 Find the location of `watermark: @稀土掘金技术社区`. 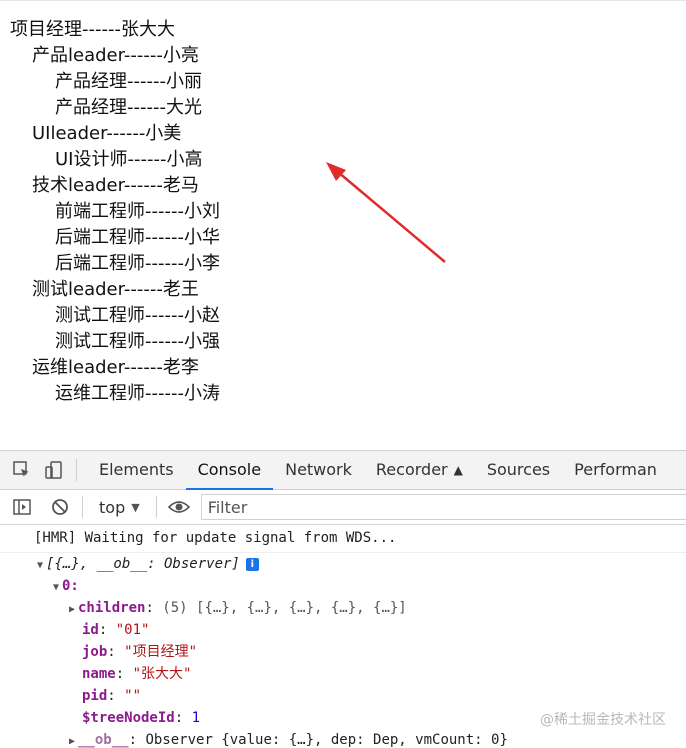

watermark: @稀土掘金技术社区 is located at coordinates (603, 720).